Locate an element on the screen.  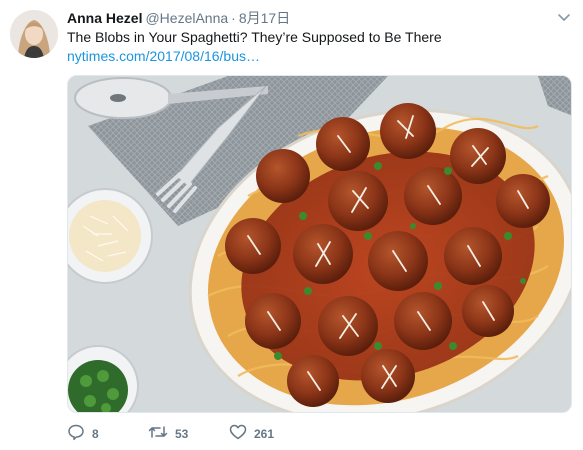
retweet-count: 53 is located at coordinates (182, 434).